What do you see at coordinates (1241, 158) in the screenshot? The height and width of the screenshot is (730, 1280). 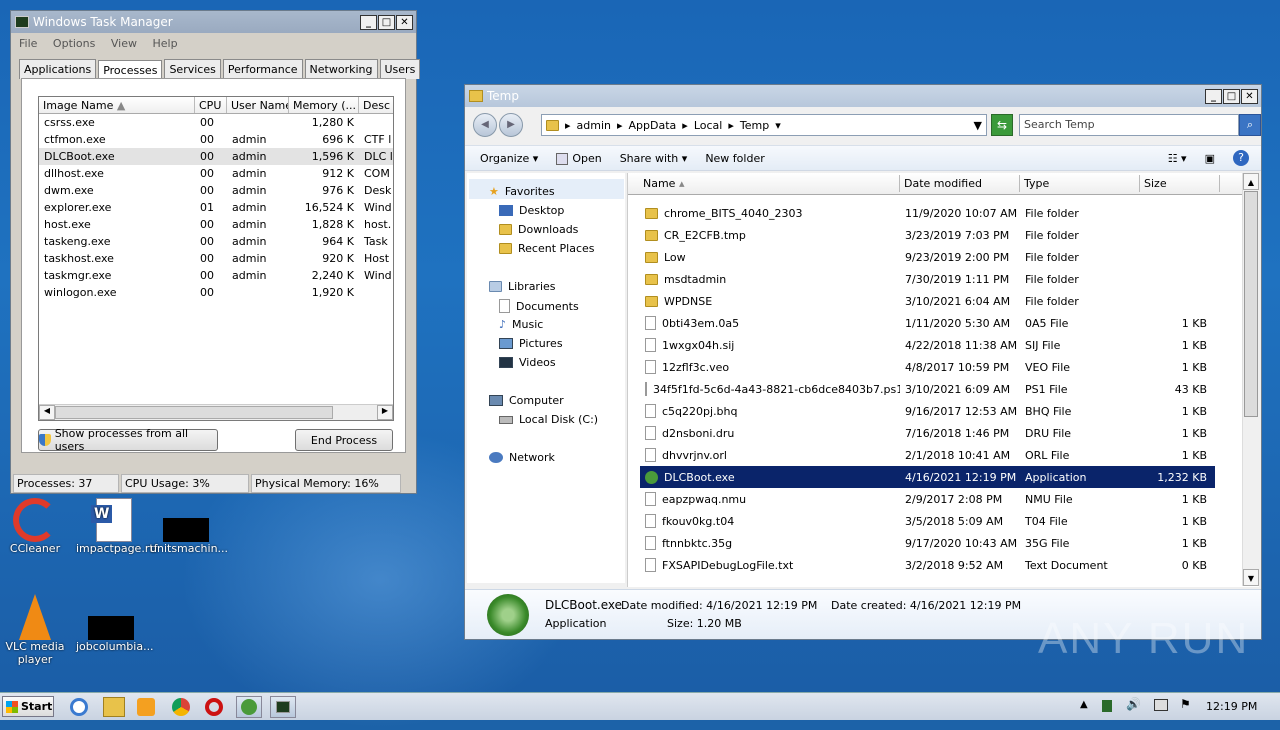 I see `help-icon: ?` at bounding box center [1241, 158].